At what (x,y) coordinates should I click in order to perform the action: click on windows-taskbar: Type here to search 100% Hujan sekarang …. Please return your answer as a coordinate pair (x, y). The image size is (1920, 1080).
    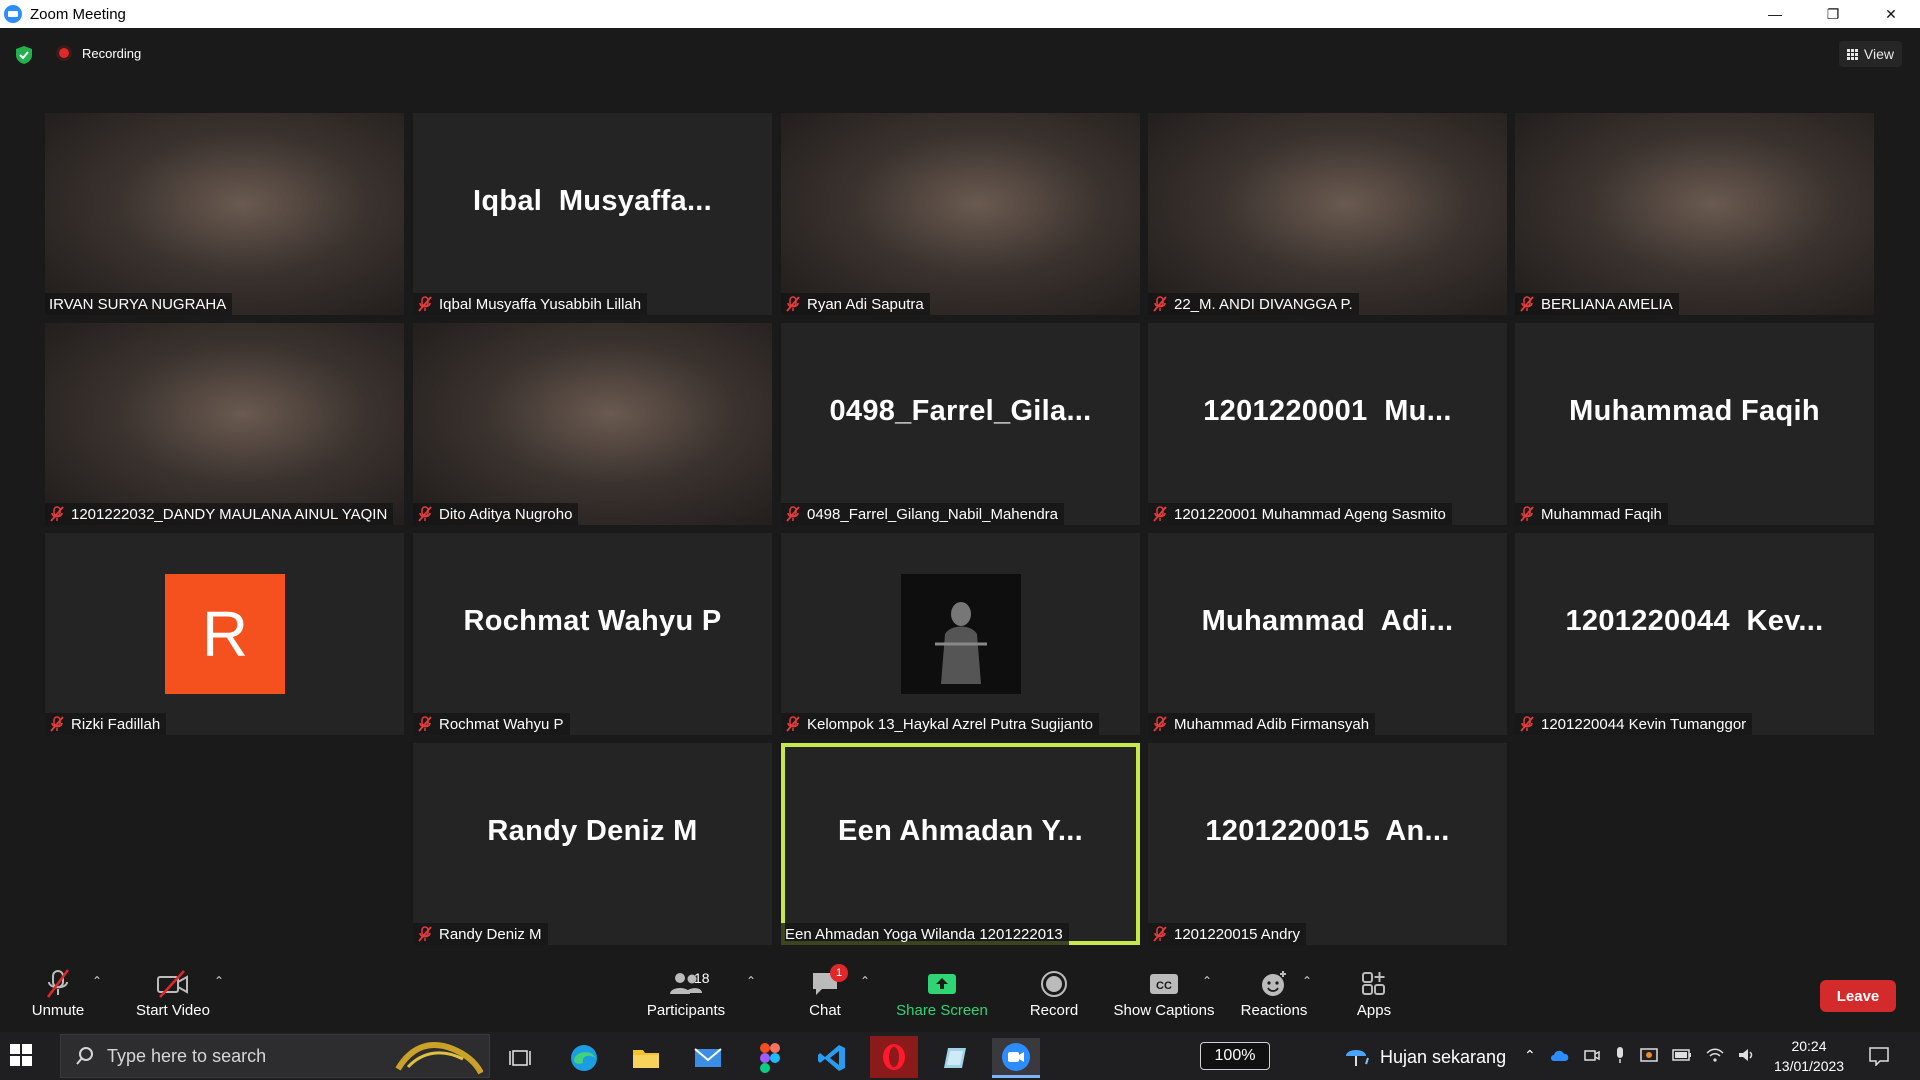
    Looking at the image, I should click on (960, 1056).